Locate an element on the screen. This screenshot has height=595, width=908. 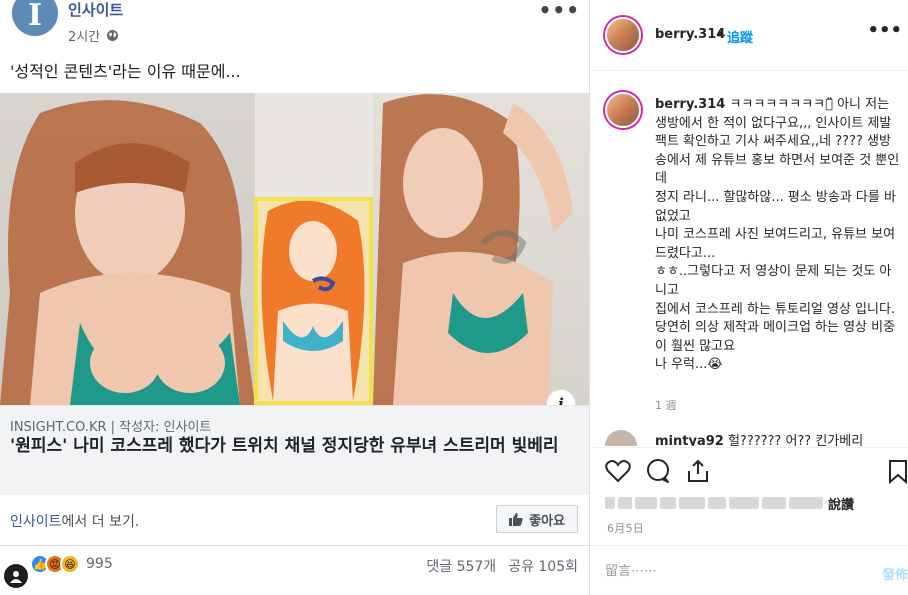
post-time: 2시간 is located at coordinates (84, 35).